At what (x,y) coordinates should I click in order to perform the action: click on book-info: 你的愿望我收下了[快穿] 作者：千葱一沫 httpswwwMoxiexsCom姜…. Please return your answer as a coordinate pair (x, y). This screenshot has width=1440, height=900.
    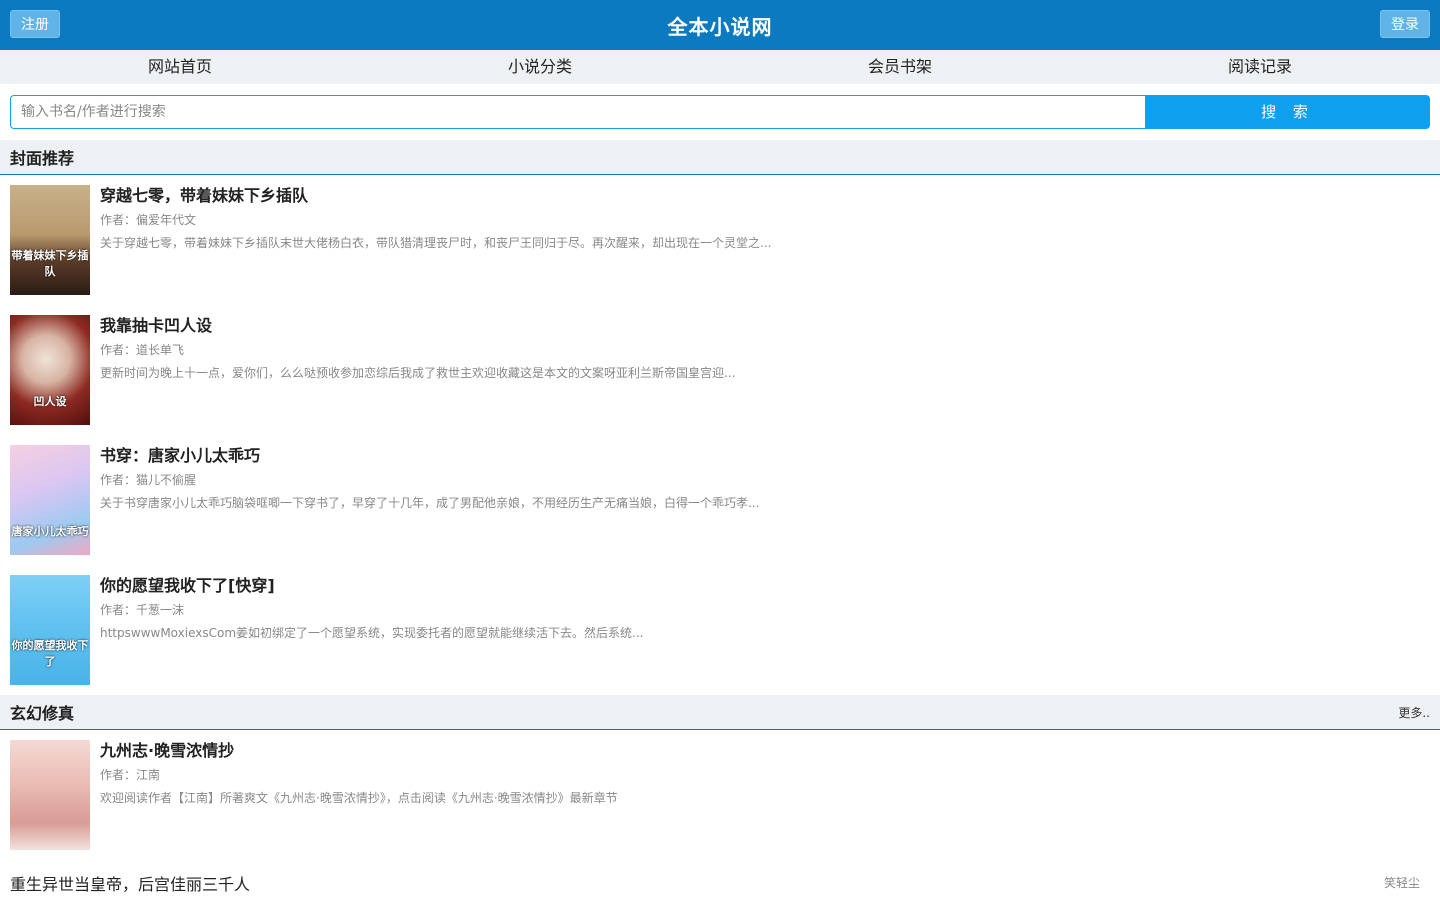
    Looking at the image, I should click on (765, 635).